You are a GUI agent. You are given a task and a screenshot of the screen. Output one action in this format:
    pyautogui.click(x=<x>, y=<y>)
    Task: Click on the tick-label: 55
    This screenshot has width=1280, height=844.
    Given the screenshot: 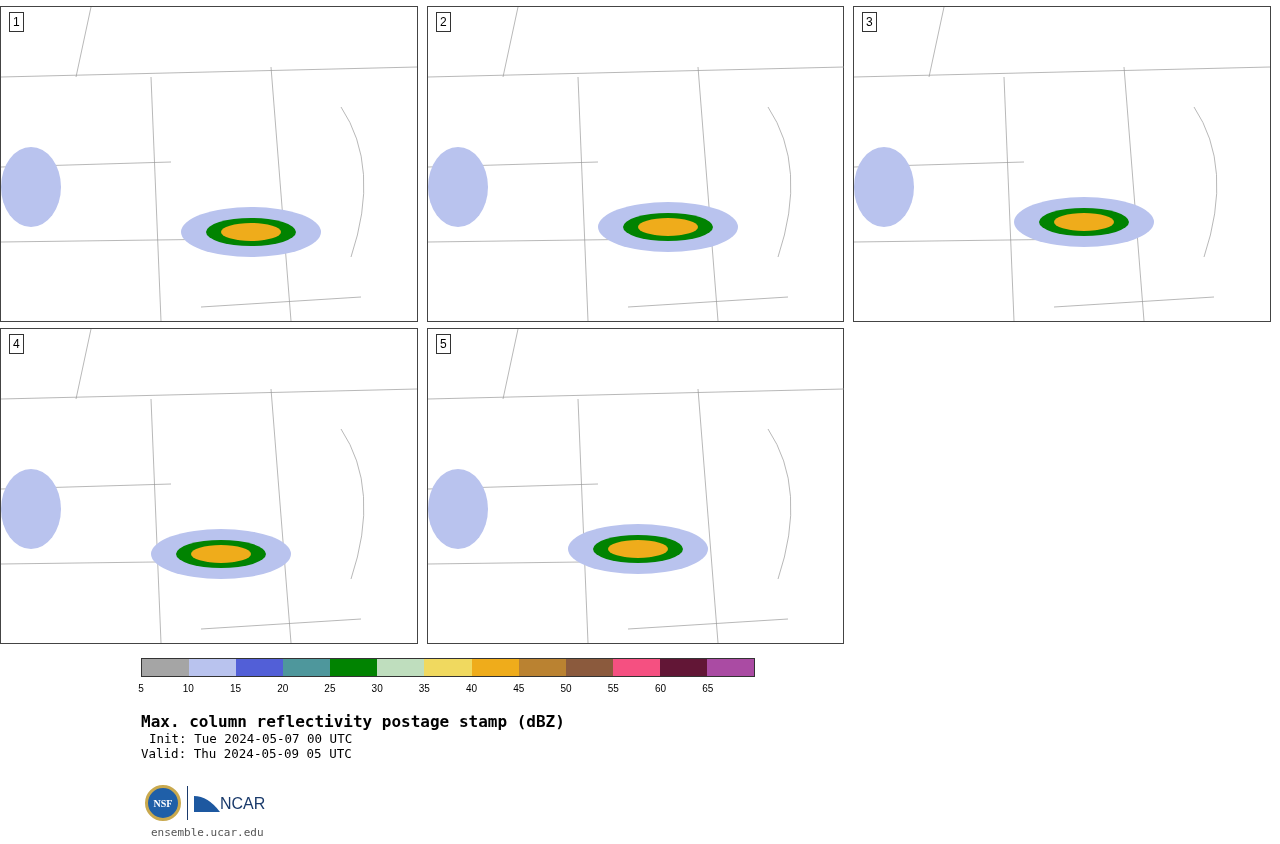 What is the action you would take?
    pyautogui.click(x=613, y=689)
    